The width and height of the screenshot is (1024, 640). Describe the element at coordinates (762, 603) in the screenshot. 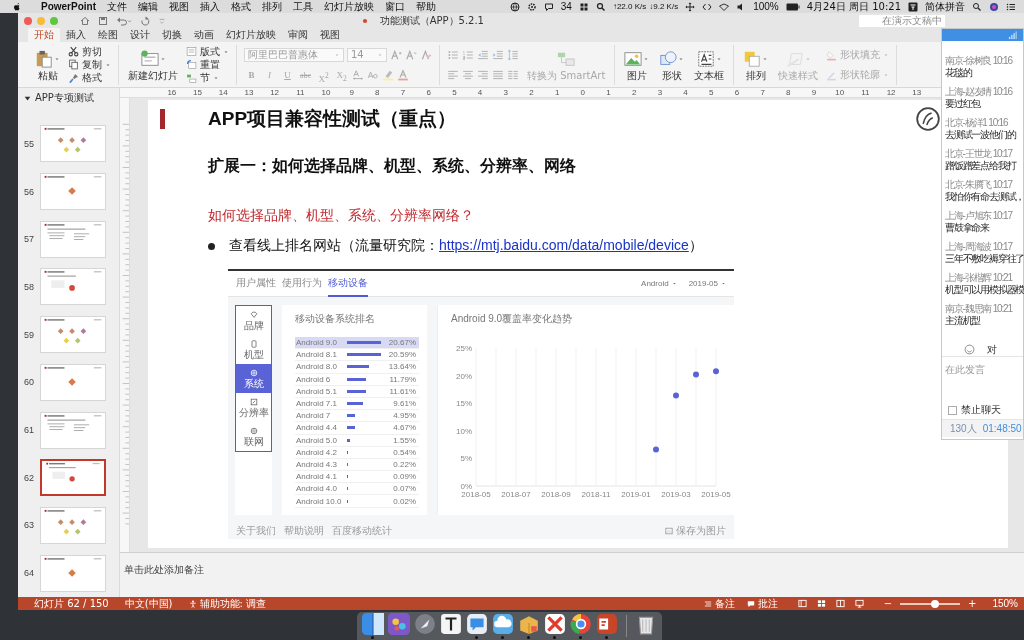

I see `comments-button: 批注` at that location.